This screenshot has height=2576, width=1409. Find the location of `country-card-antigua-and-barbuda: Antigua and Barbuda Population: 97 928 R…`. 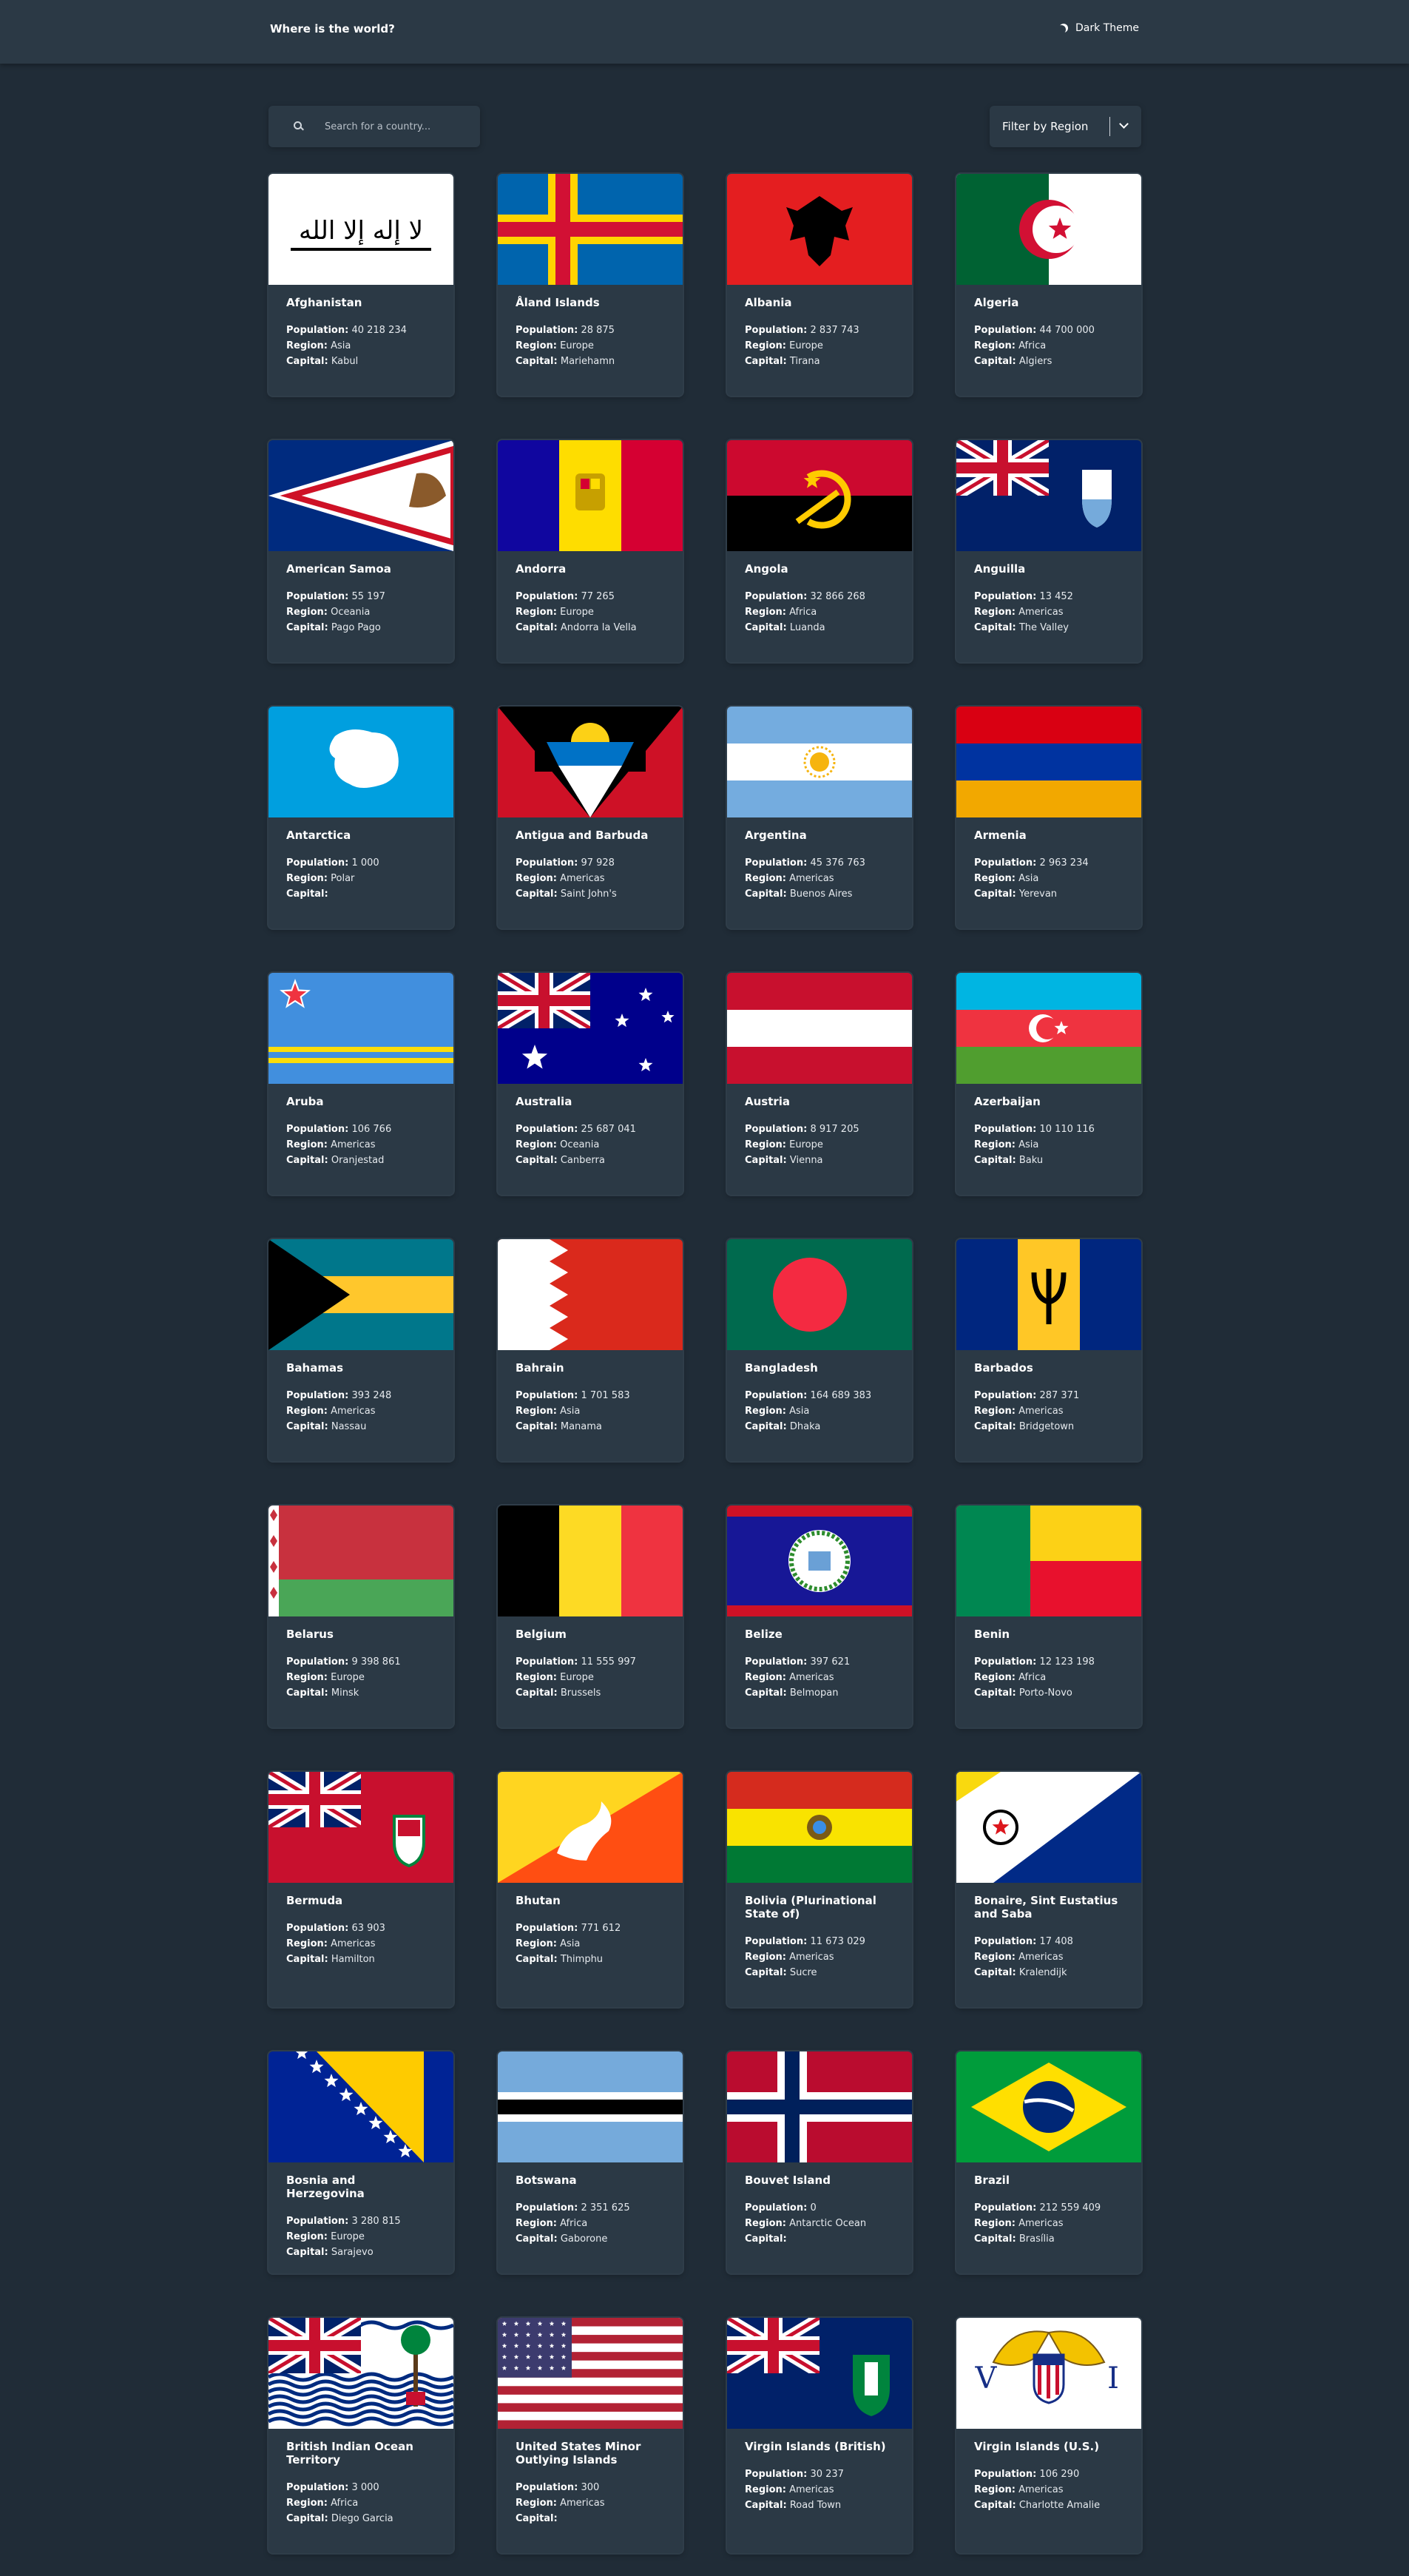

country-card-antigua-and-barbuda: Antigua and Barbuda Population: 97 928 R… is located at coordinates (590, 817).